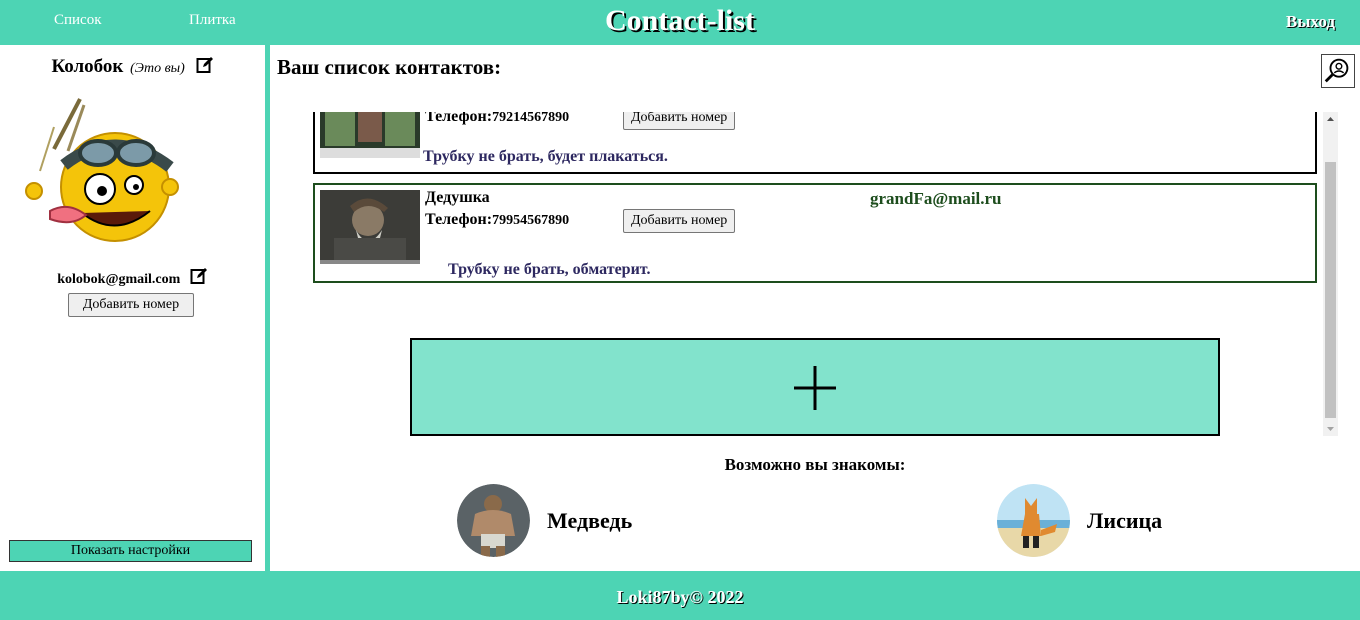 Image resolution: width=1360 pixels, height=620 pixels. I want to click on profile-you-label: (Это вы), so click(157, 68).